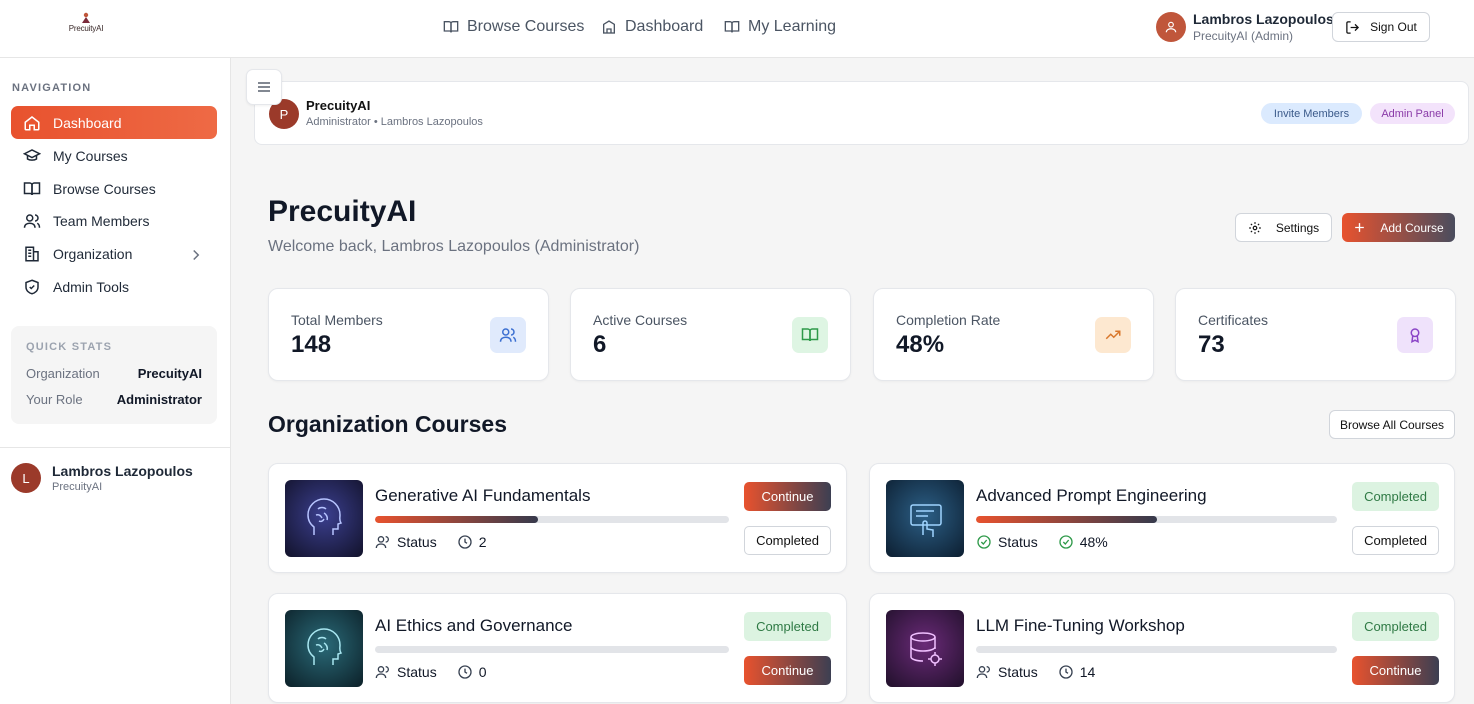 This screenshot has width=1474, height=704. What do you see at coordinates (1093, 542) in the screenshot?
I see `course-count: 48%` at bounding box center [1093, 542].